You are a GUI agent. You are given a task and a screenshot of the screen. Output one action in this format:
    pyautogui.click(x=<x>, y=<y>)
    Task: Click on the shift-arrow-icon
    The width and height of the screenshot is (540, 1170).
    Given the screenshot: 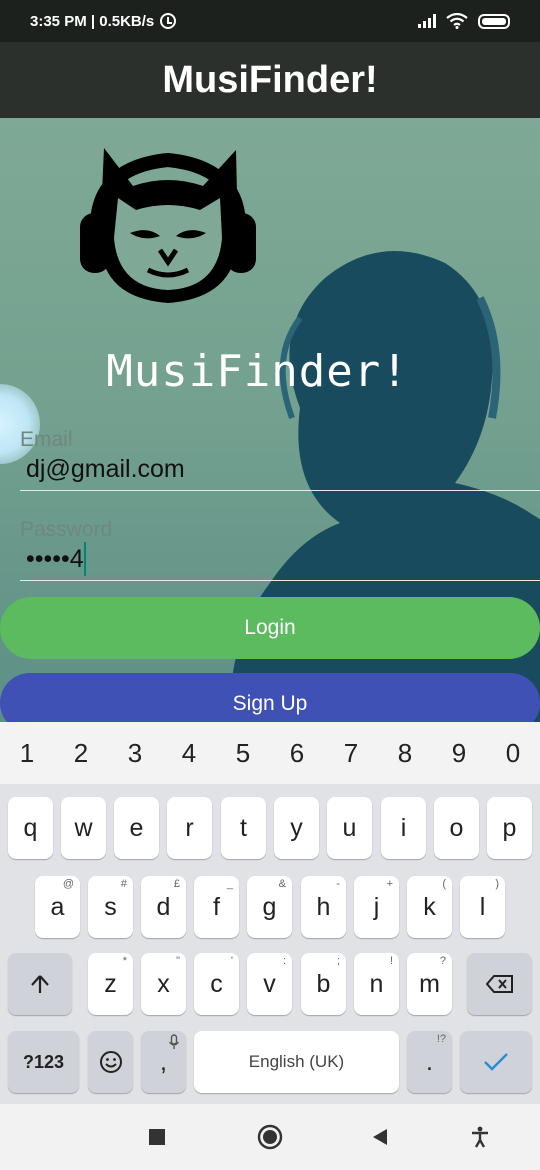 What is the action you would take?
    pyautogui.click(x=40, y=984)
    